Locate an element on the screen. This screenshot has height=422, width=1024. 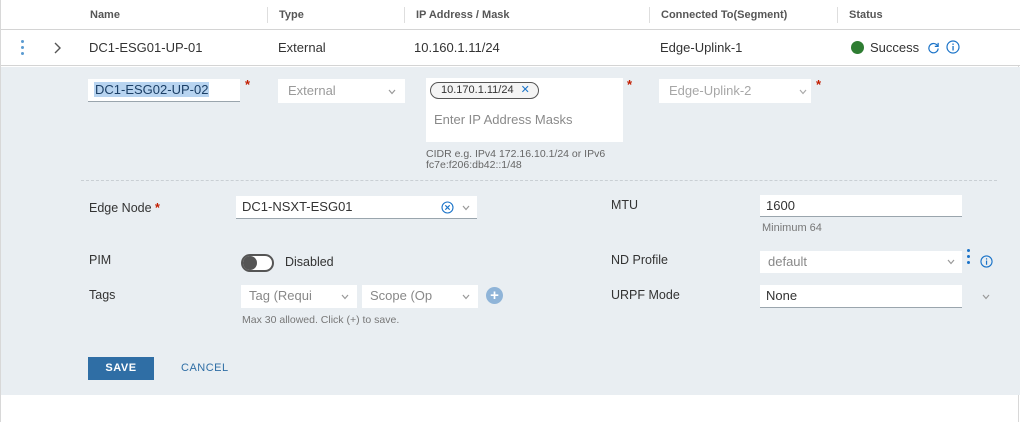
nd-profile-value: default is located at coordinates (788, 261).